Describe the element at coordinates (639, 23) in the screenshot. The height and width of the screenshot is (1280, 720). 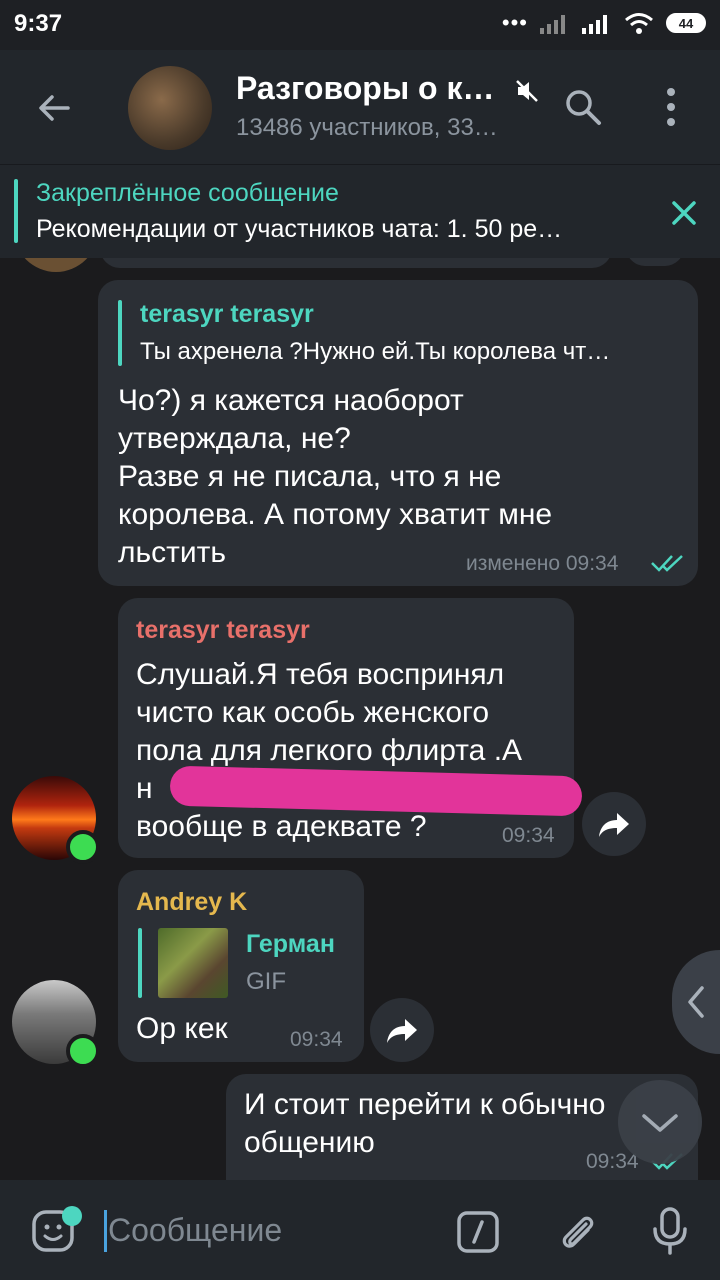
I see `wifi-icon` at that location.